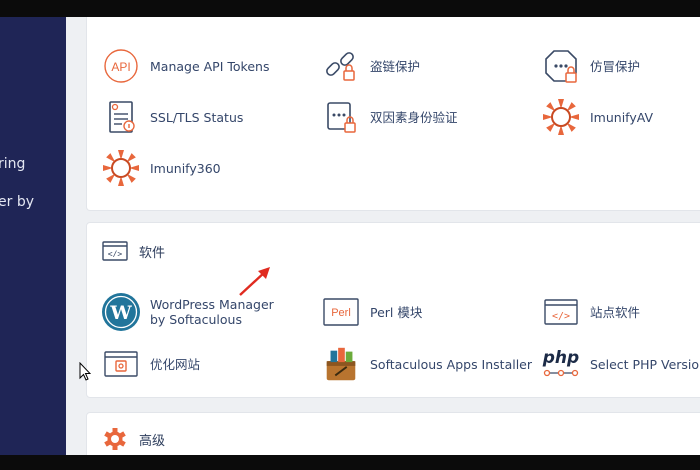 Image resolution: width=700 pixels, height=470 pixels. I want to click on bottom-black-bar, so click(350, 462).